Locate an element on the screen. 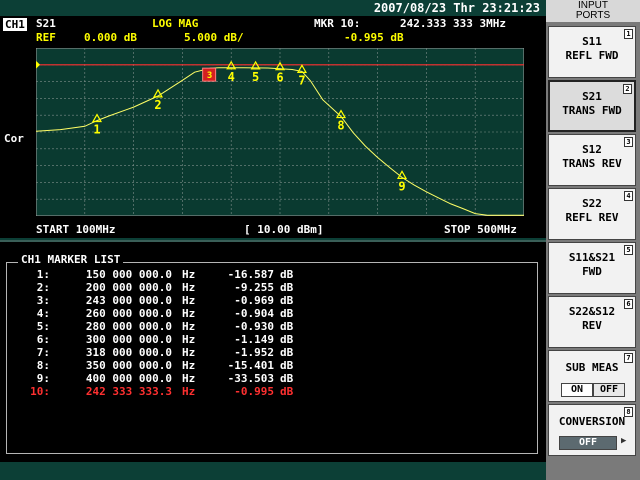  softkey-s11-s21-fwd: 5 S11&S21 FWD is located at coordinates (592, 268).